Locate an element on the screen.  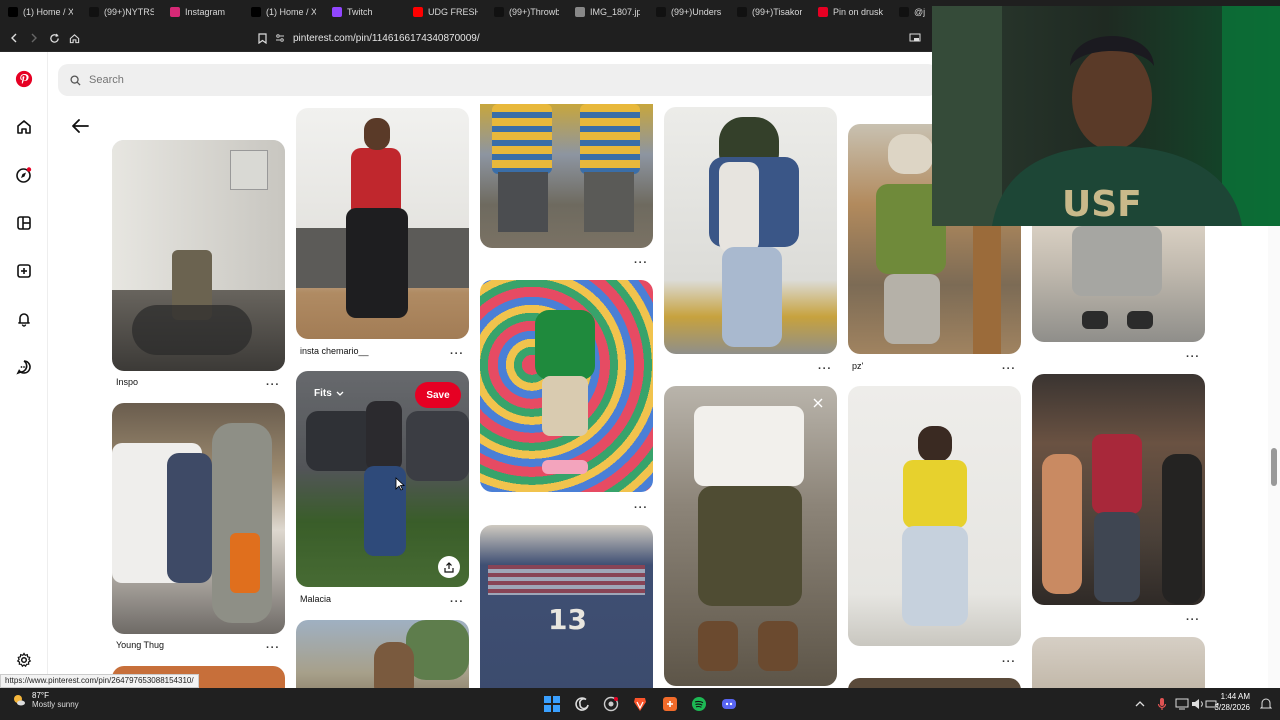
globe-icon is located at coordinates (580, 12).